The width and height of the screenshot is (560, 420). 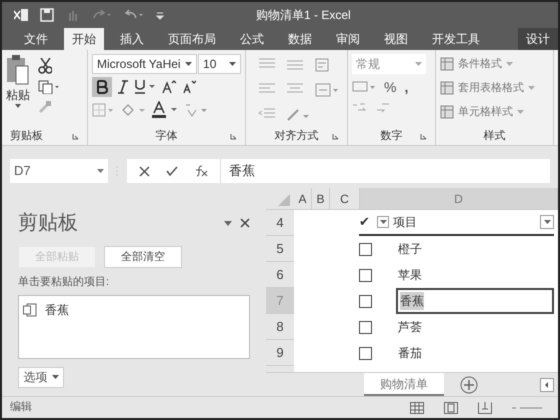 I want to click on group-label: 样式, so click(x=495, y=136).